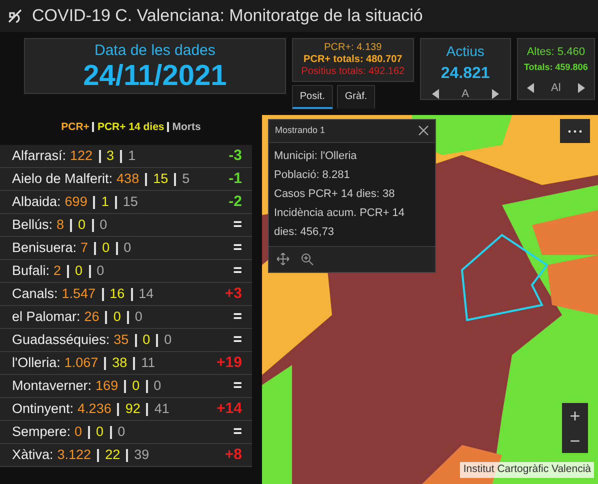  What do you see at coordinates (235, 202) in the screenshot?
I see `change-value: -2` at bounding box center [235, 202].